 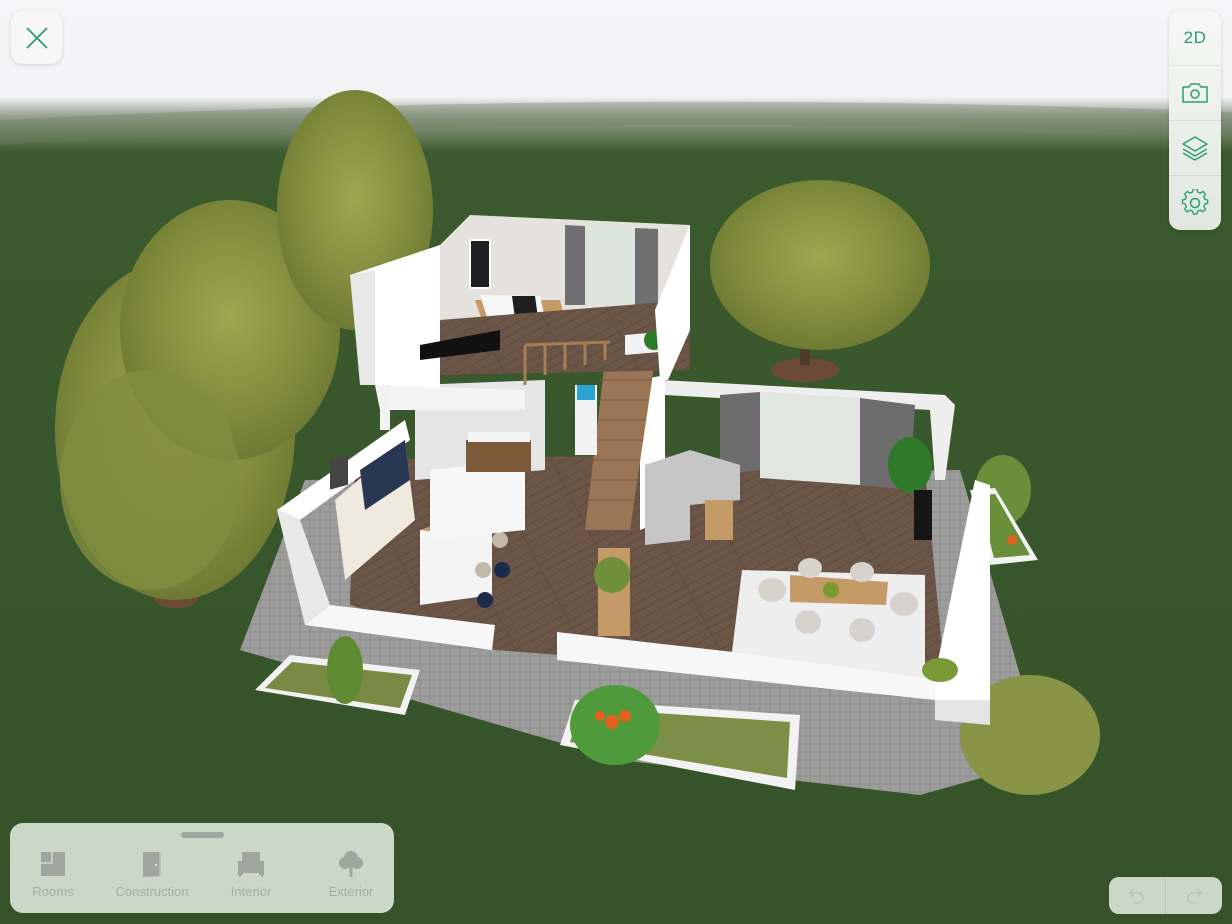 I want to click on toggle-2d-button: 2D, so click(x=1195, y=38).